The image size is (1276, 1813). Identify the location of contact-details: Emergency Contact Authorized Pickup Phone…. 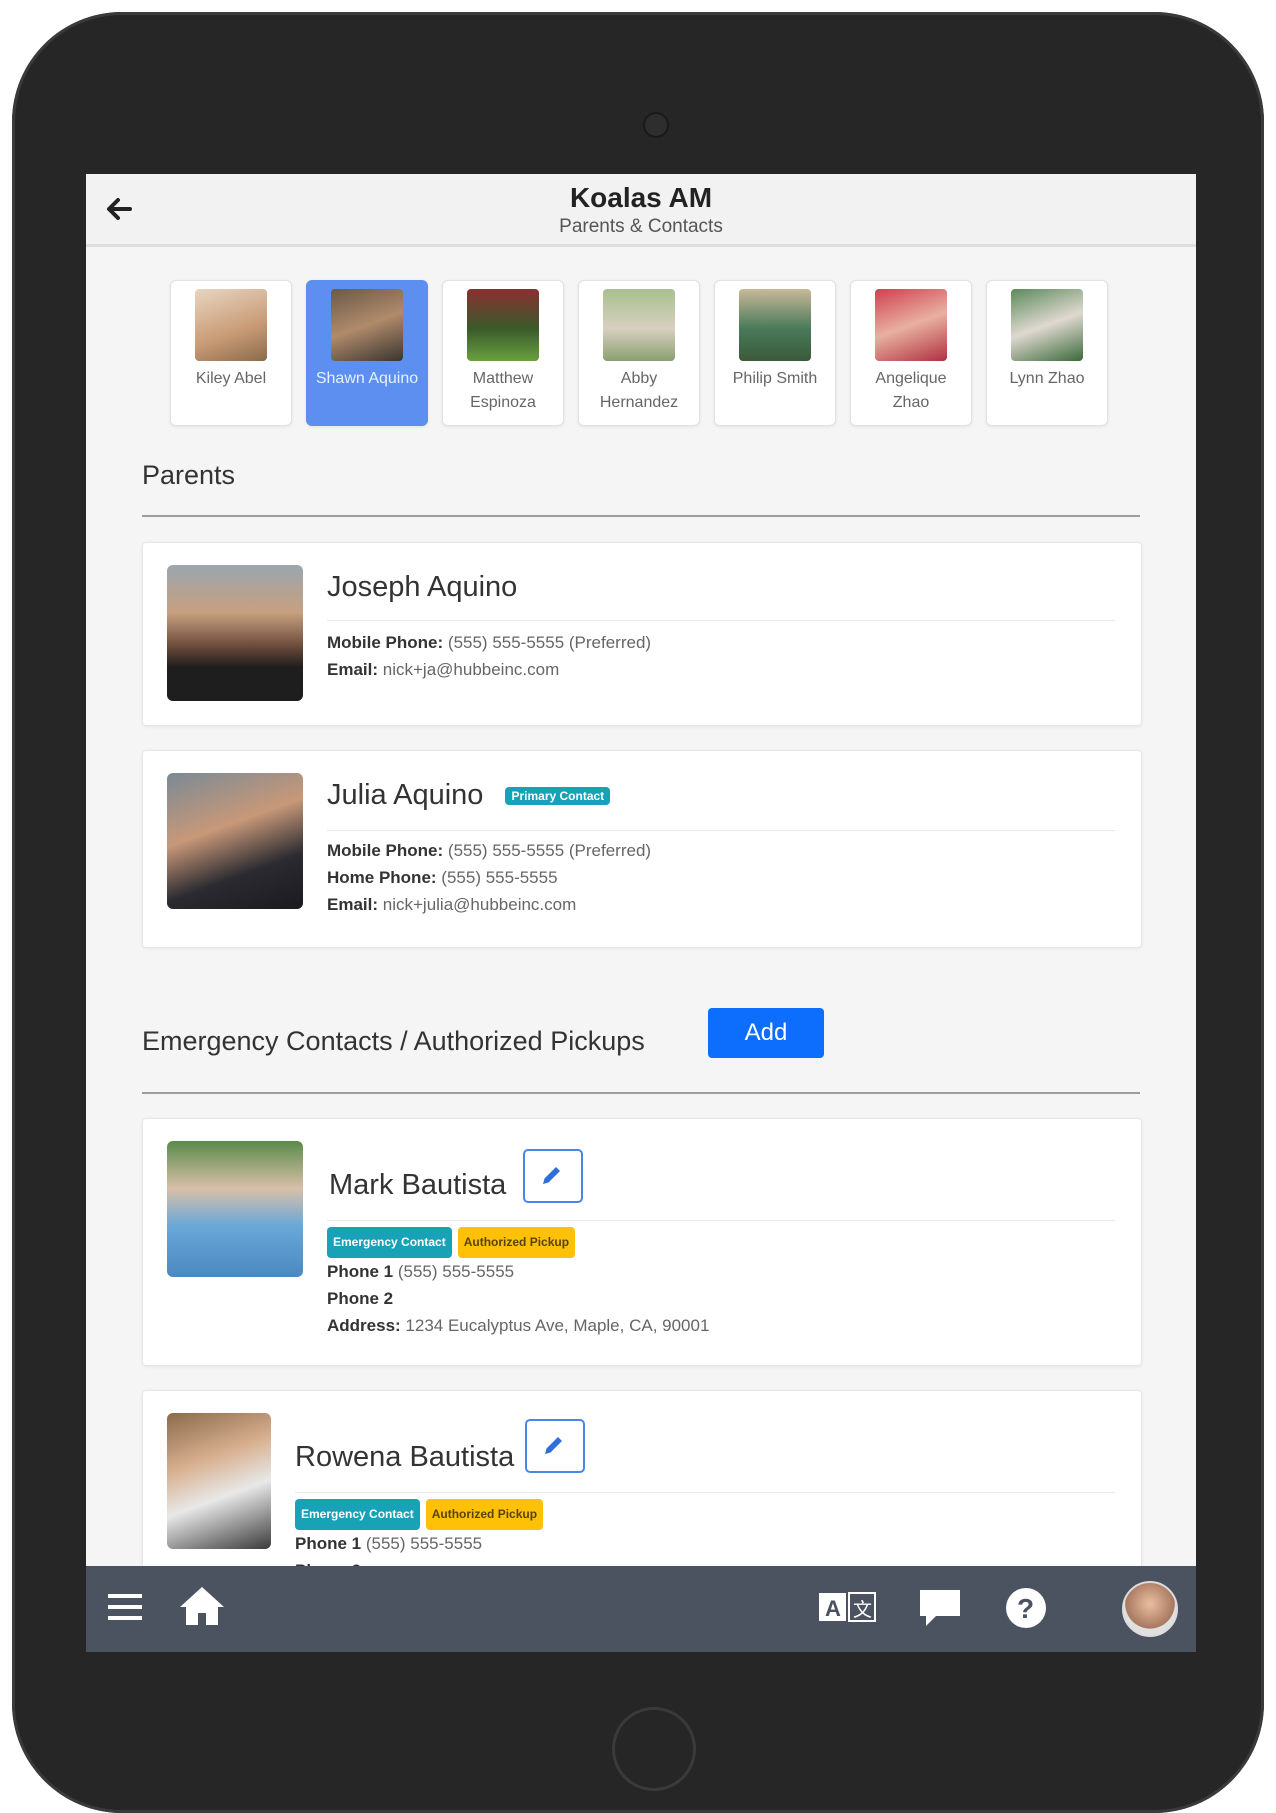
(518, 1283).